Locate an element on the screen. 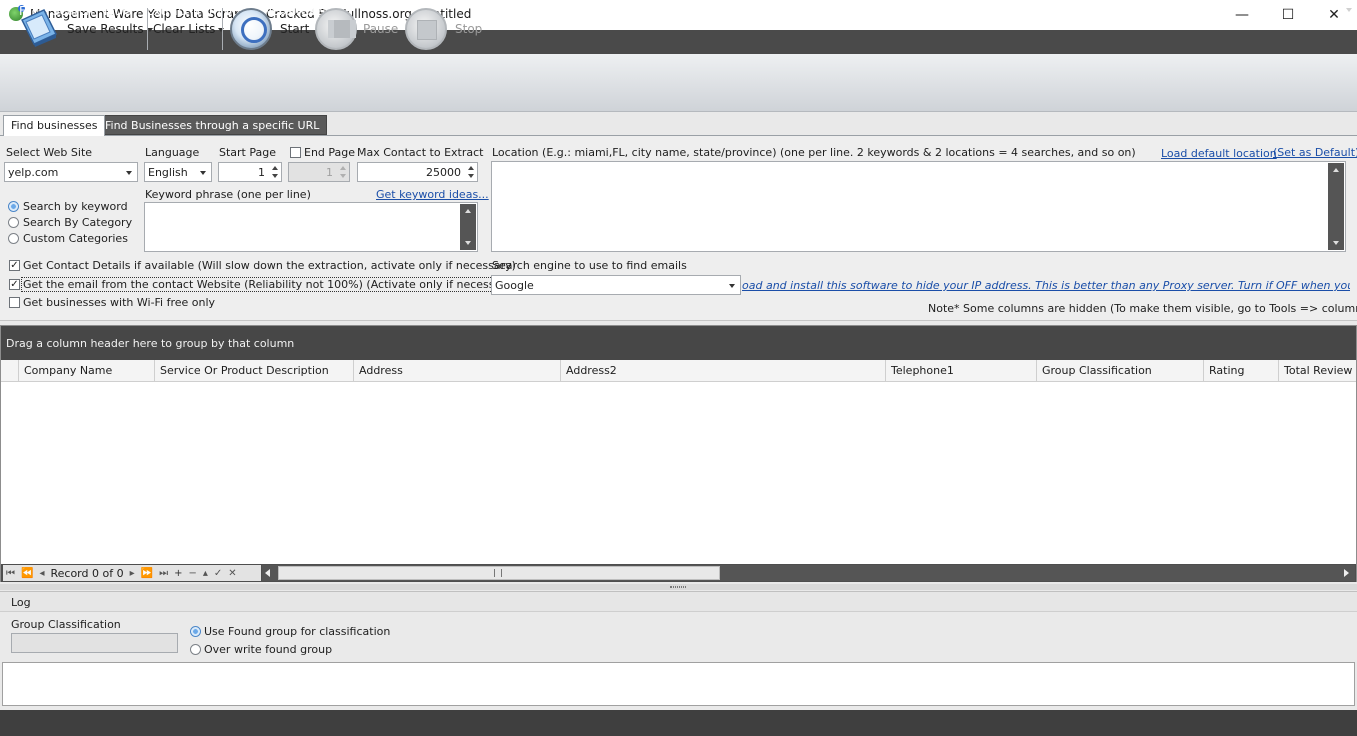  wifi-free-label: Get businesses with Wi-Fi free only is located at coordinates (119, 302).